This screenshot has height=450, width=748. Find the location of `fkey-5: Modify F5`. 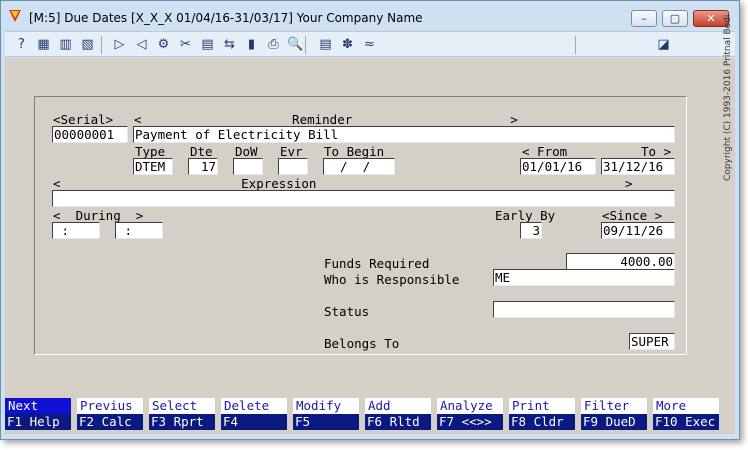

fkey-5: Modify F5 is located at coordinates (326, 414).